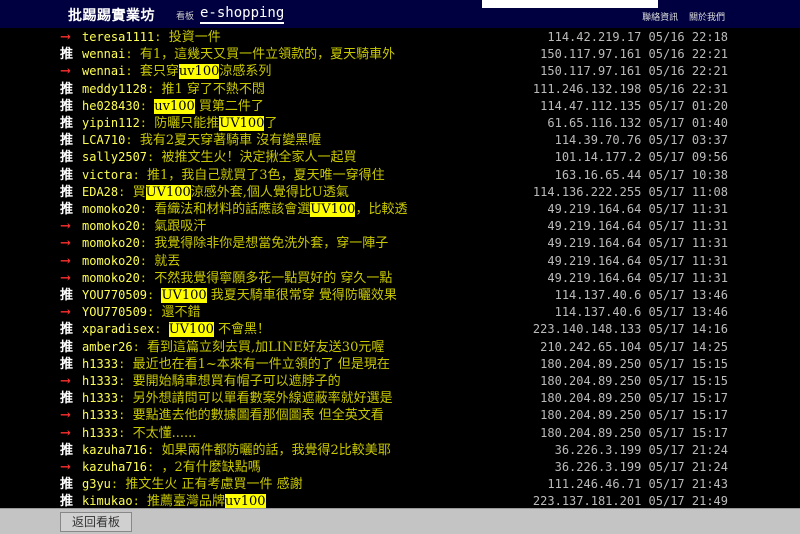  I want to click on comment-date: 05/17 15:17, so click(684, 432).